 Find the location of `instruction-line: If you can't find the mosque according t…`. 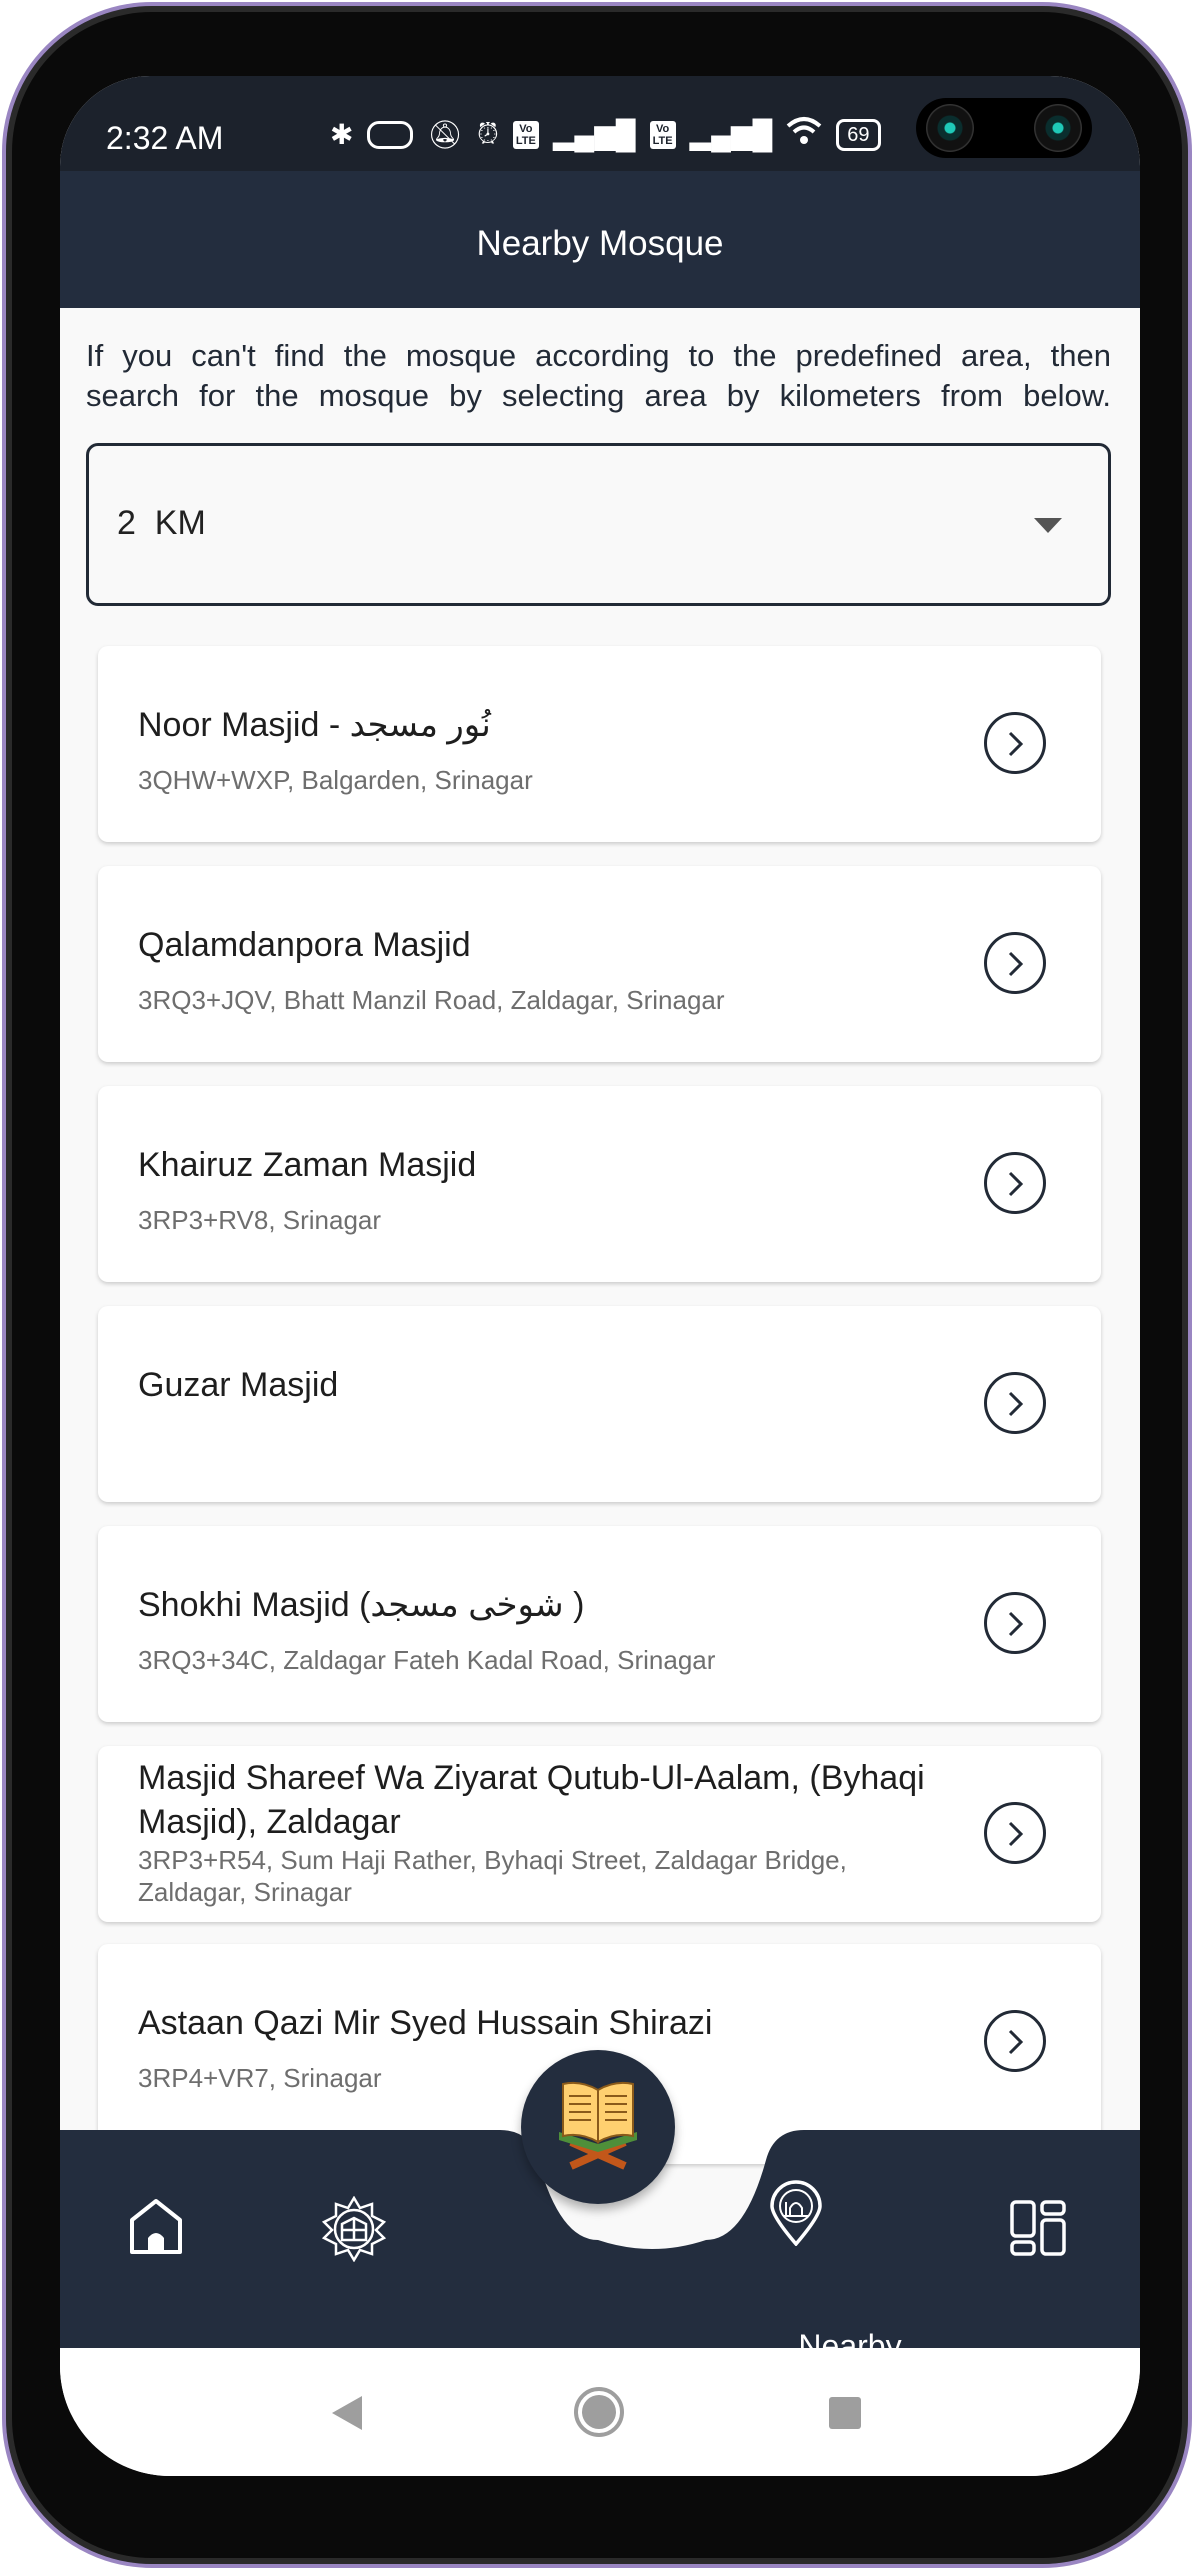

instruction-line: If you can't find the mosque according t… is located at coordinates (598, 355).